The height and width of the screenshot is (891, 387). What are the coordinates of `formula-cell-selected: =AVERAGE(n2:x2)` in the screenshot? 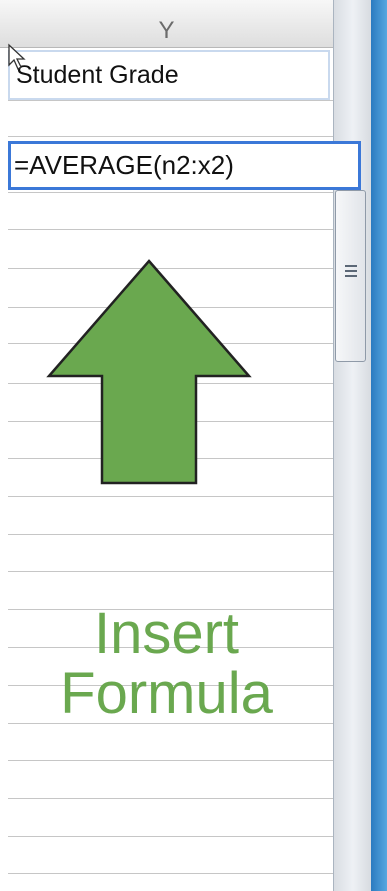 It's located at (184, 165).